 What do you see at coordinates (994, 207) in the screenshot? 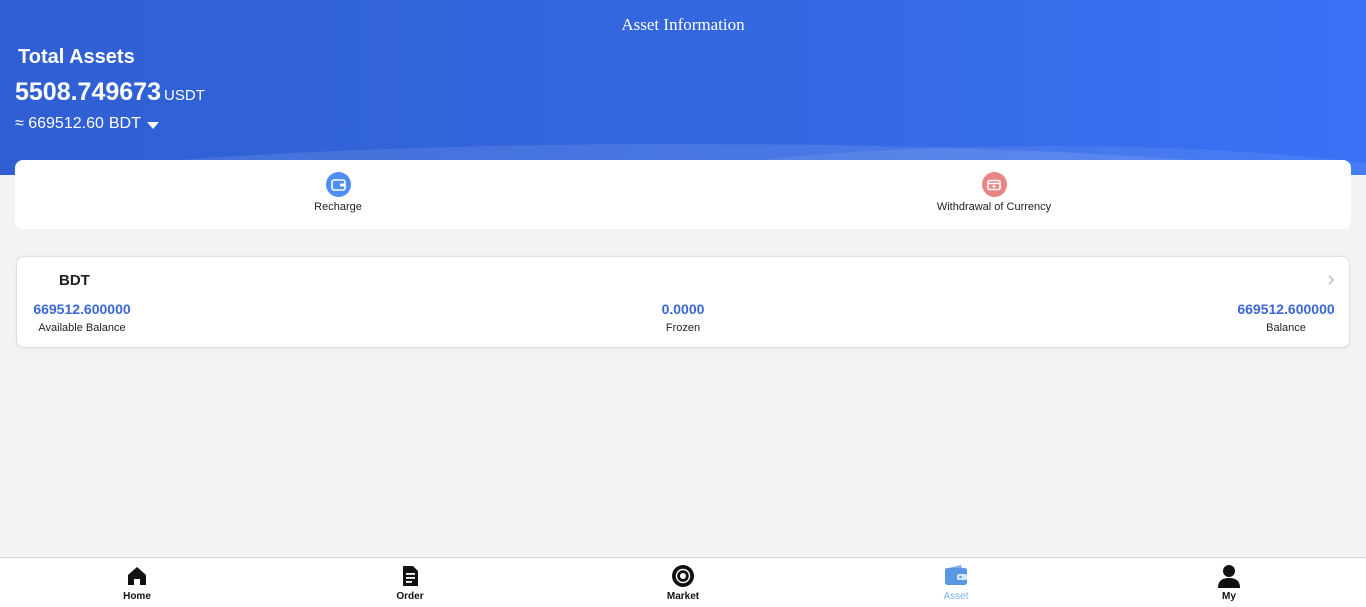
I see `withdraw-label: Withdrawal of Currency` at bounding box center [994, 207].